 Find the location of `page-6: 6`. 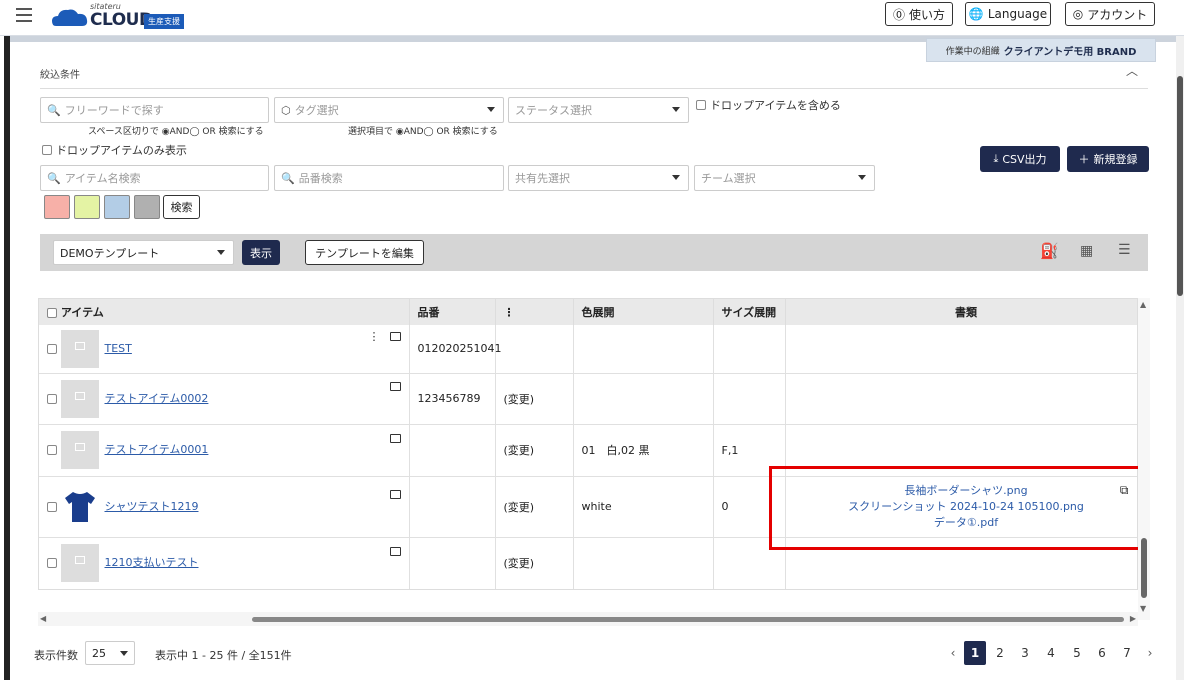

page-6: 6 is located at coordinates (1102, 653).